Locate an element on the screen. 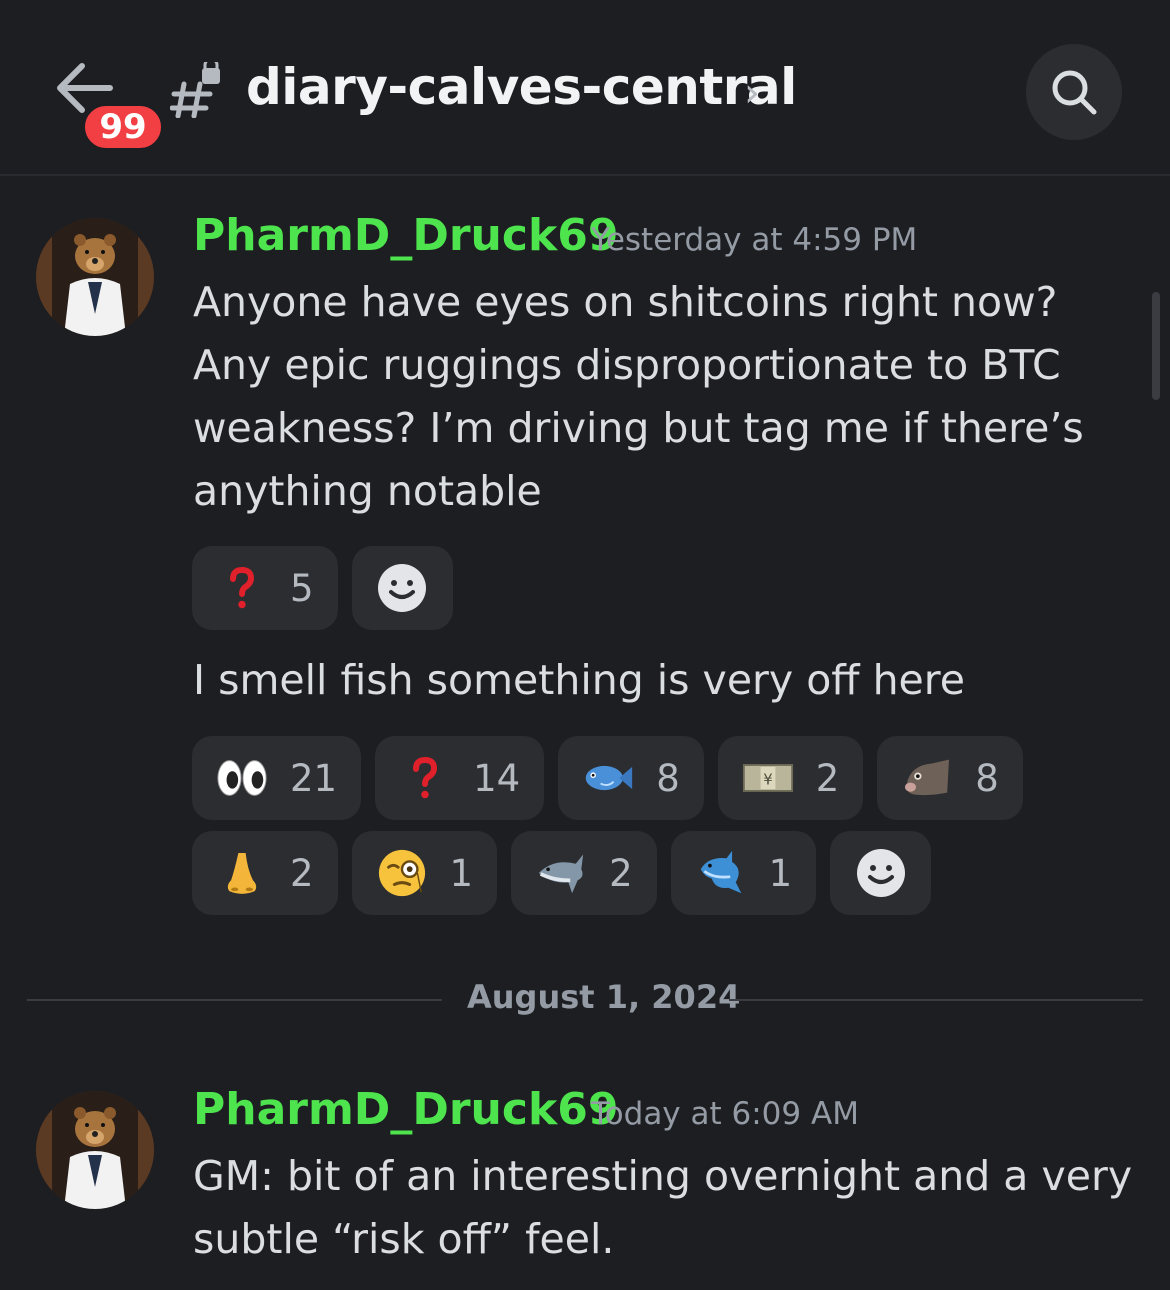 This screenshot has width=1170, height=1290. reaction-eyes: 21 is located at coordinates (277, 778).